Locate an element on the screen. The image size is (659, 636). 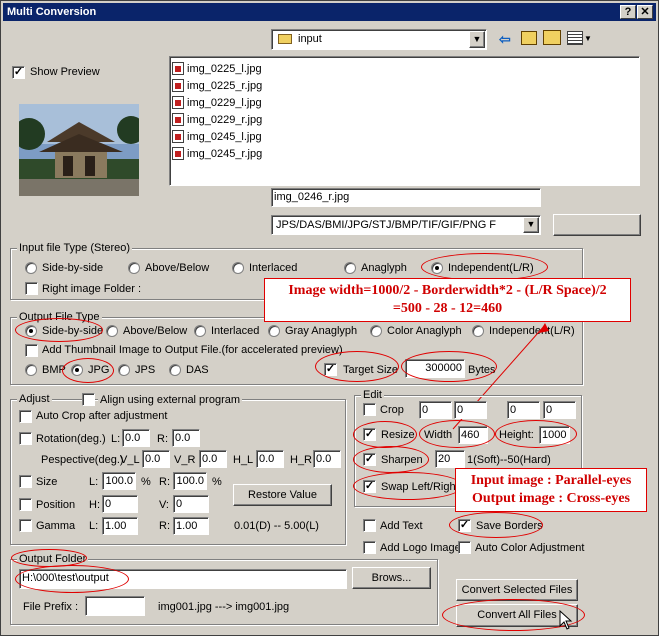
input-side-by-side-label: Side-by-side is located at coordinates (73, 268).